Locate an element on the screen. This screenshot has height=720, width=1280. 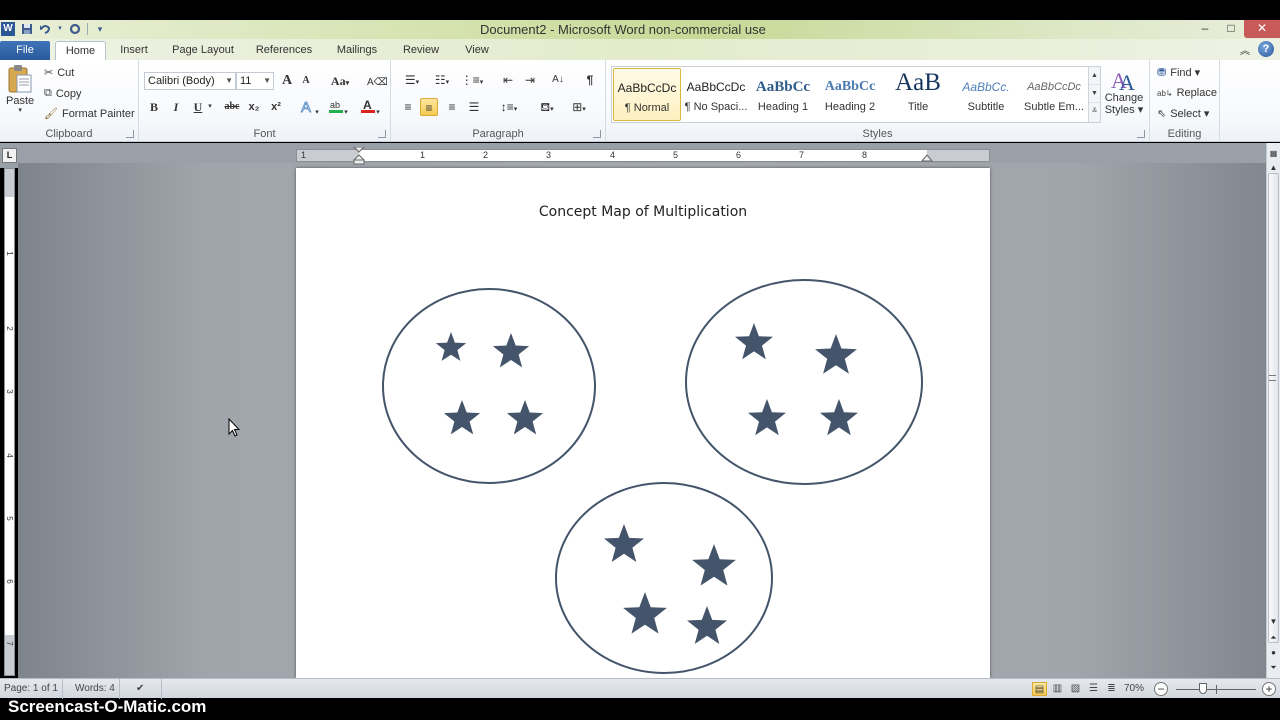
close-button: ✕ is located at coordinates (1262, 29).